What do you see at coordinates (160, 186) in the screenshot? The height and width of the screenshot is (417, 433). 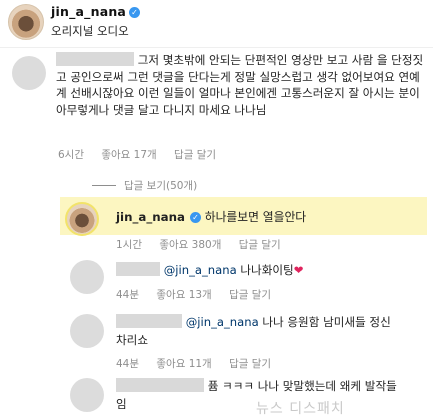 I see `view-replies-label: 답글 보기(50개)` at bounding box center [160, 186].